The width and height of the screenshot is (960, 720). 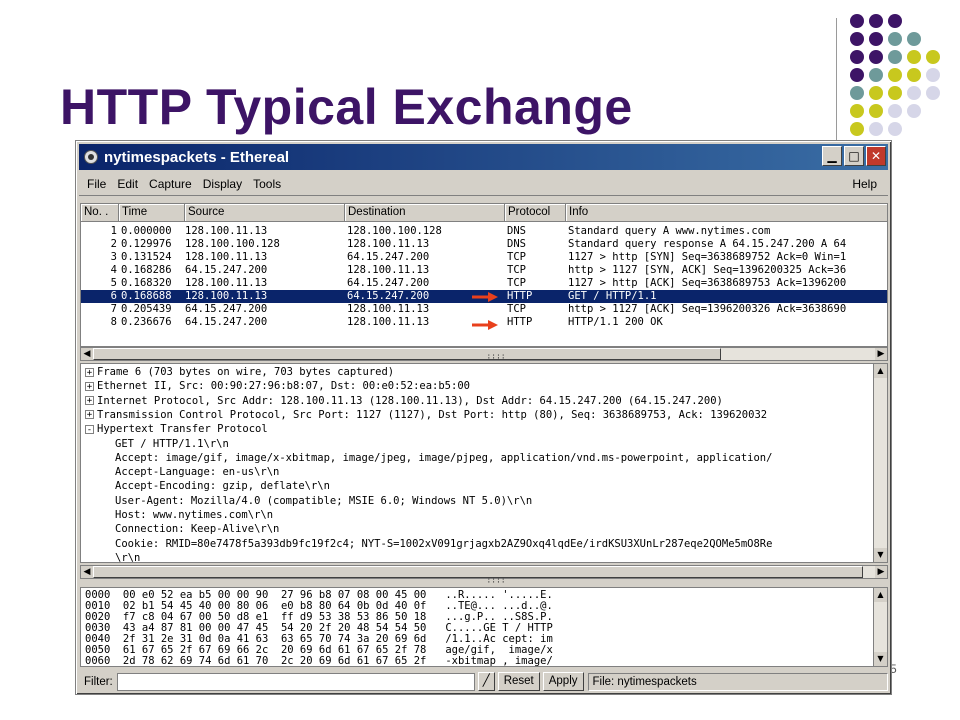 I want to click on menu-file: File, so click(x=96, y=184).